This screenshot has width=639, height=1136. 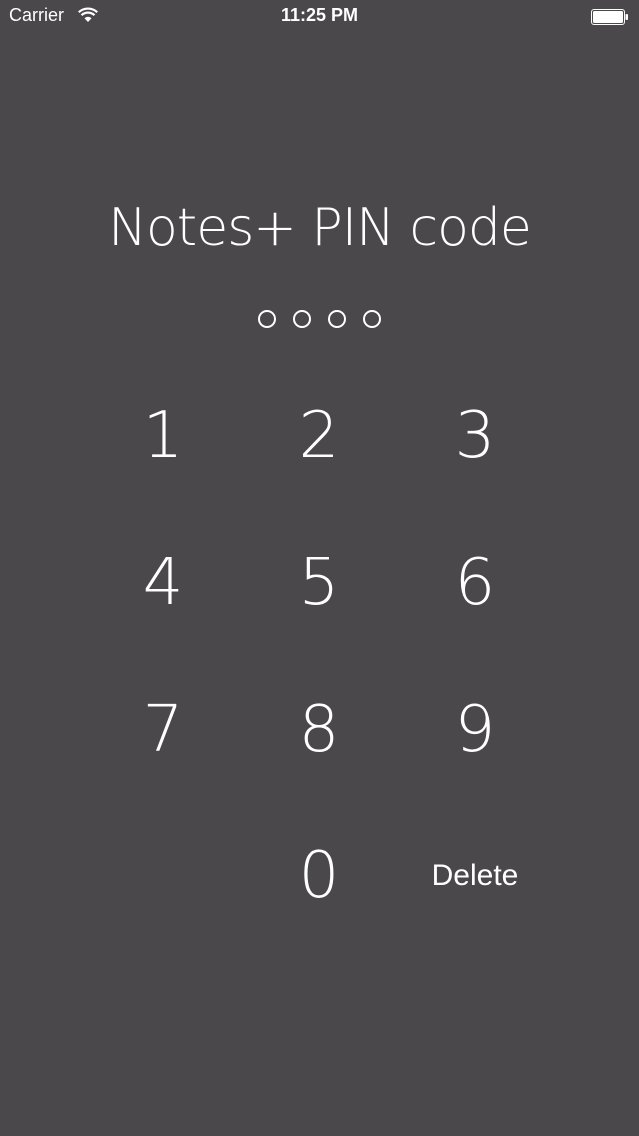 What do you see at coordinates (163, 436) in the screenshot?
I see `key-1: 1` at bounding box center [163, 436].